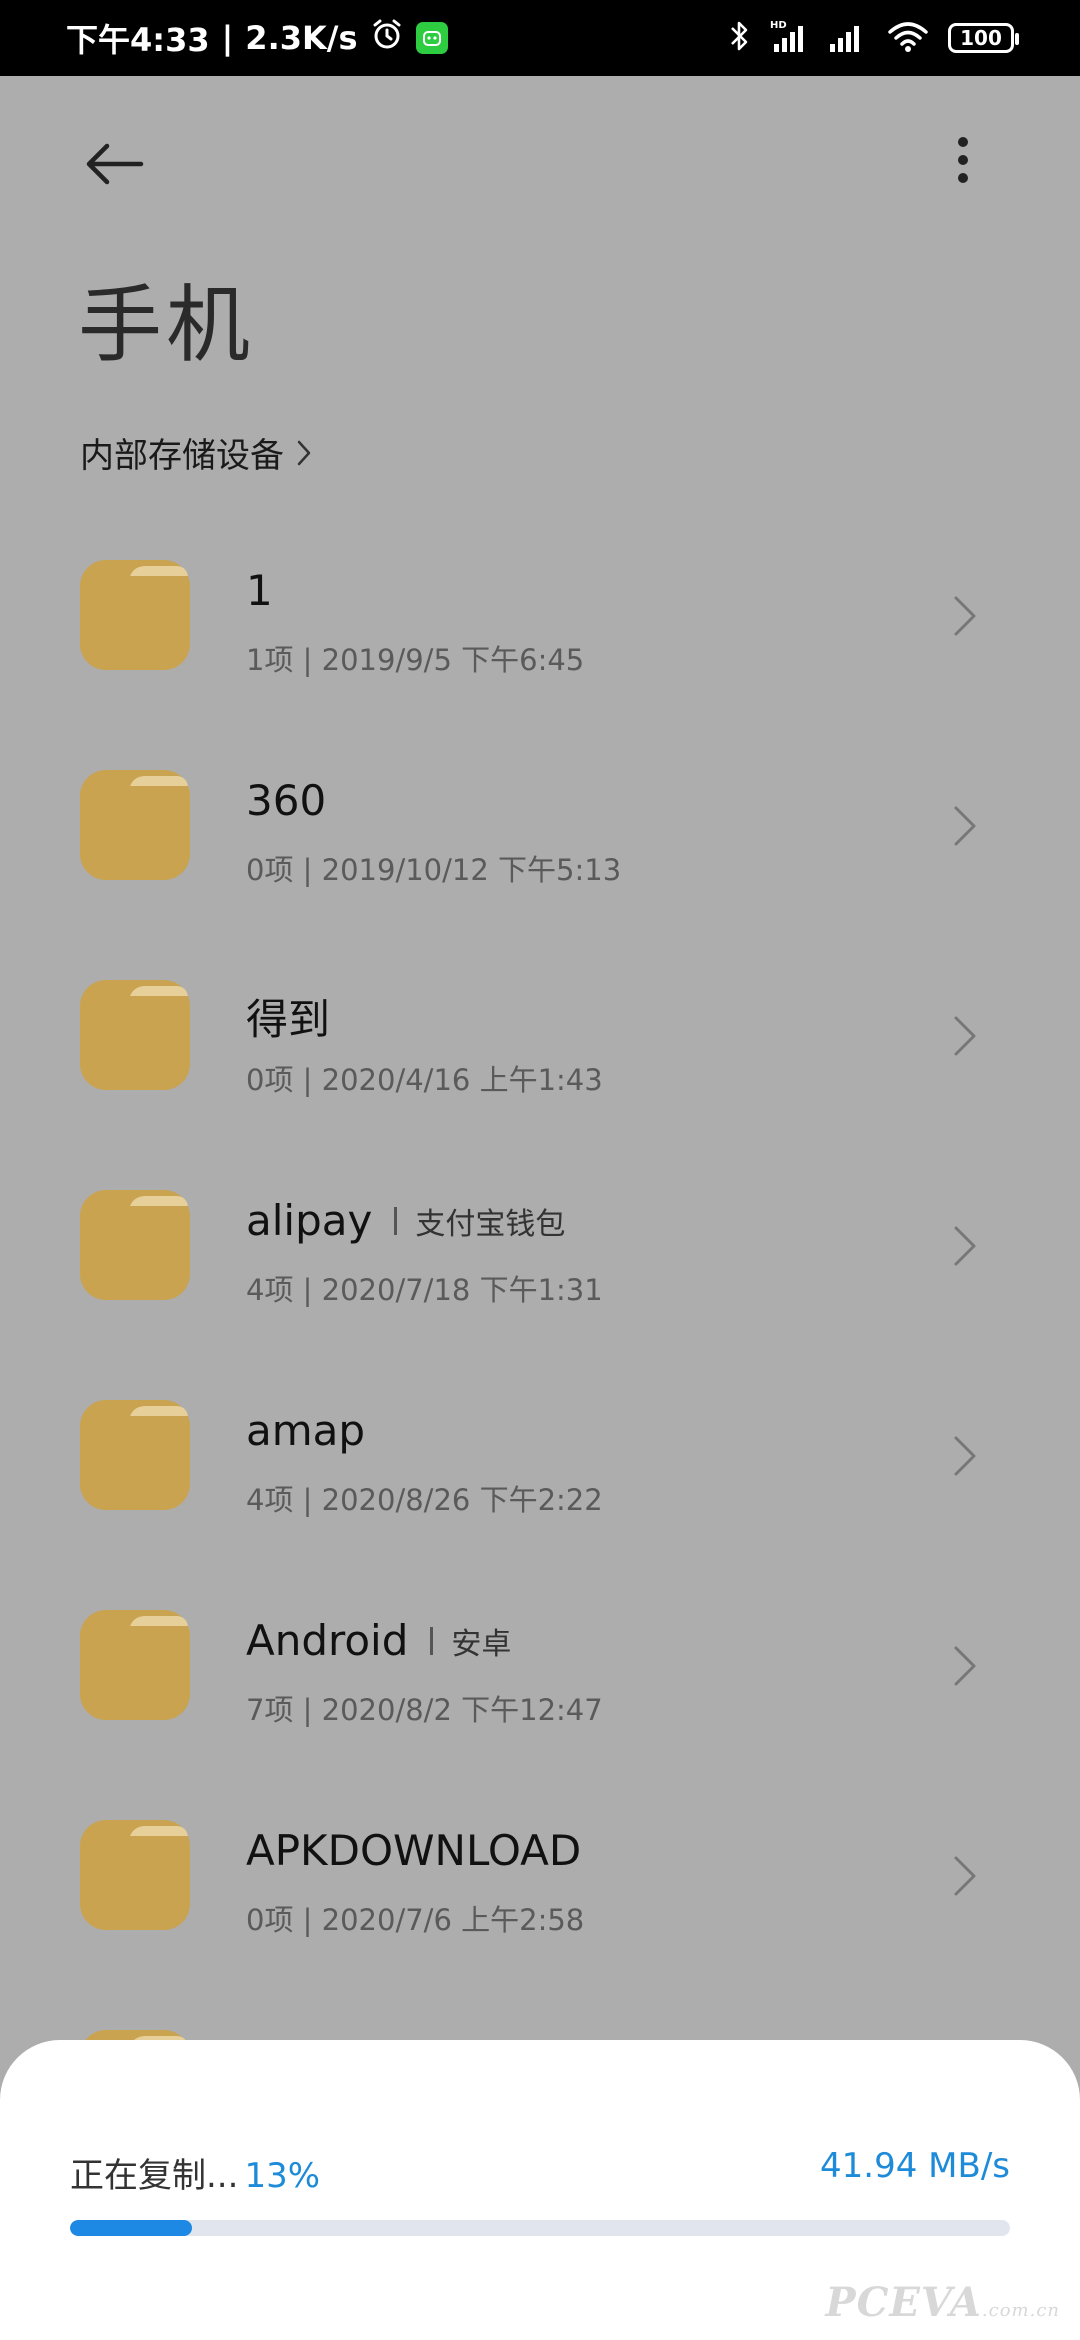 Image resolution: width=1080 pixels, height=2340 pixels. Describe the element at coordinates (540, 810) in the screenshot. I see `folder-row: 360 0项 | 2019/10/12 下午5:13` at that location.